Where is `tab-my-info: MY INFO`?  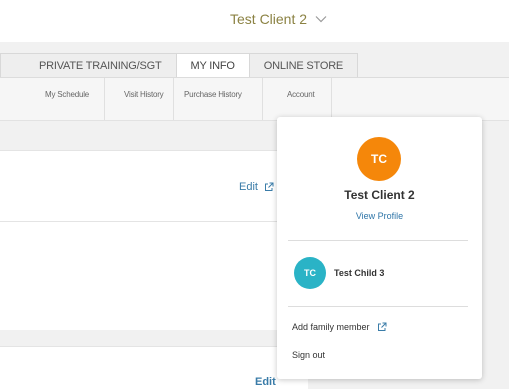 tab-my-info: MY INFO is located at coordinates (212, 65).